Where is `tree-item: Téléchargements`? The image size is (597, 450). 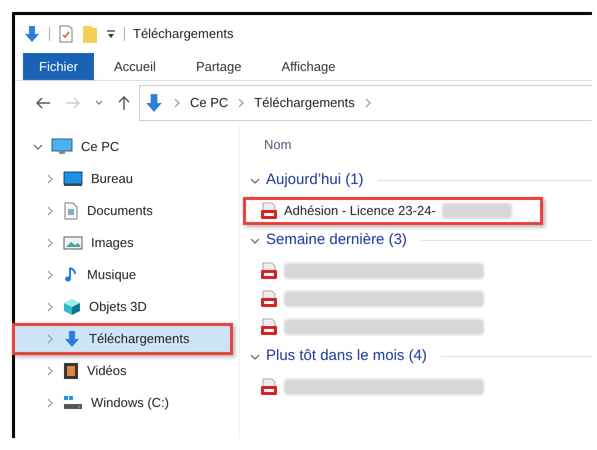
tree-item: Téléchargements is located at coordinates (122, 339).